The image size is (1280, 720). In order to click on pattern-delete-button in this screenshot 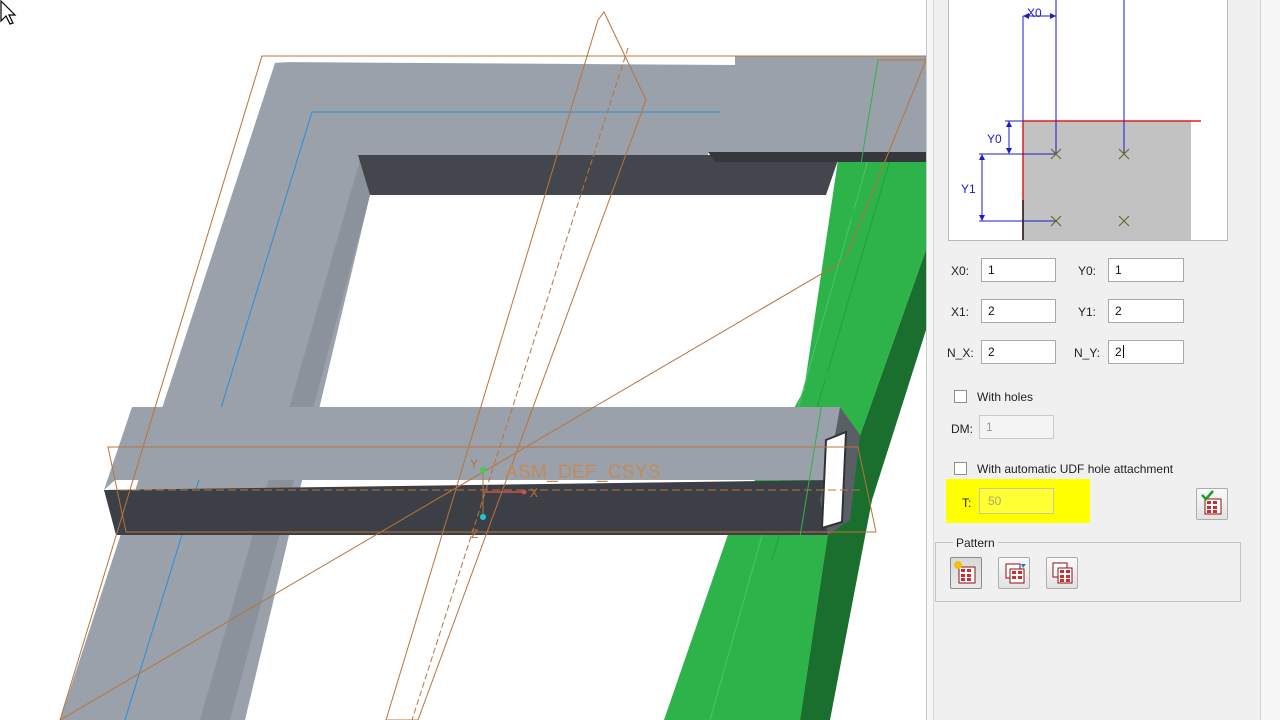, I will do `click(1062, 573)`.